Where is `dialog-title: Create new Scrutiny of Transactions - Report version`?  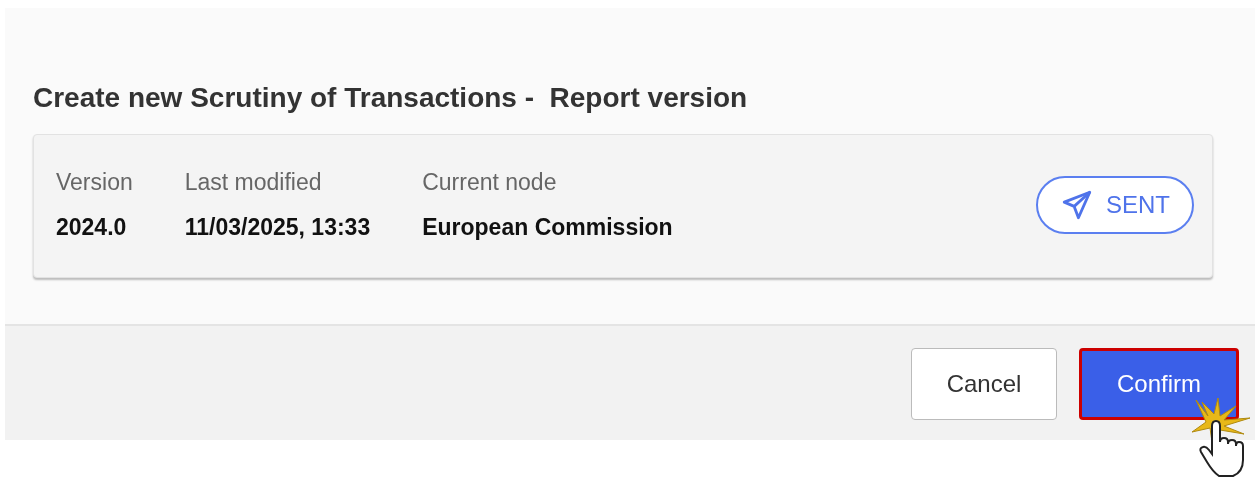 dialog-title: Create new Scrutiny of Transactions - Report version is located at coordinates (391, 98).